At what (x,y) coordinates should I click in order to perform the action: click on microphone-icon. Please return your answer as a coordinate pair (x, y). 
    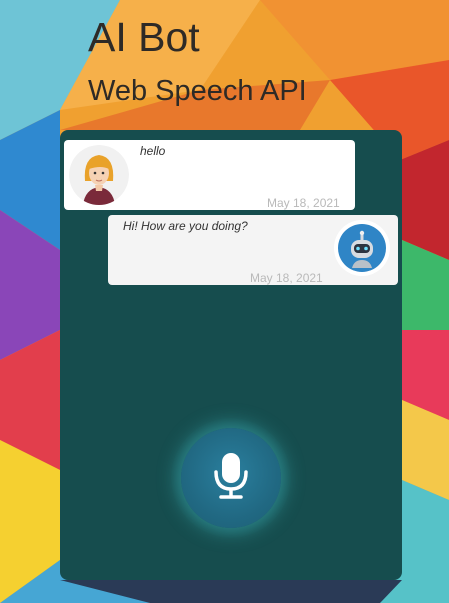
    Looking at the image, I should click on (231, 476).